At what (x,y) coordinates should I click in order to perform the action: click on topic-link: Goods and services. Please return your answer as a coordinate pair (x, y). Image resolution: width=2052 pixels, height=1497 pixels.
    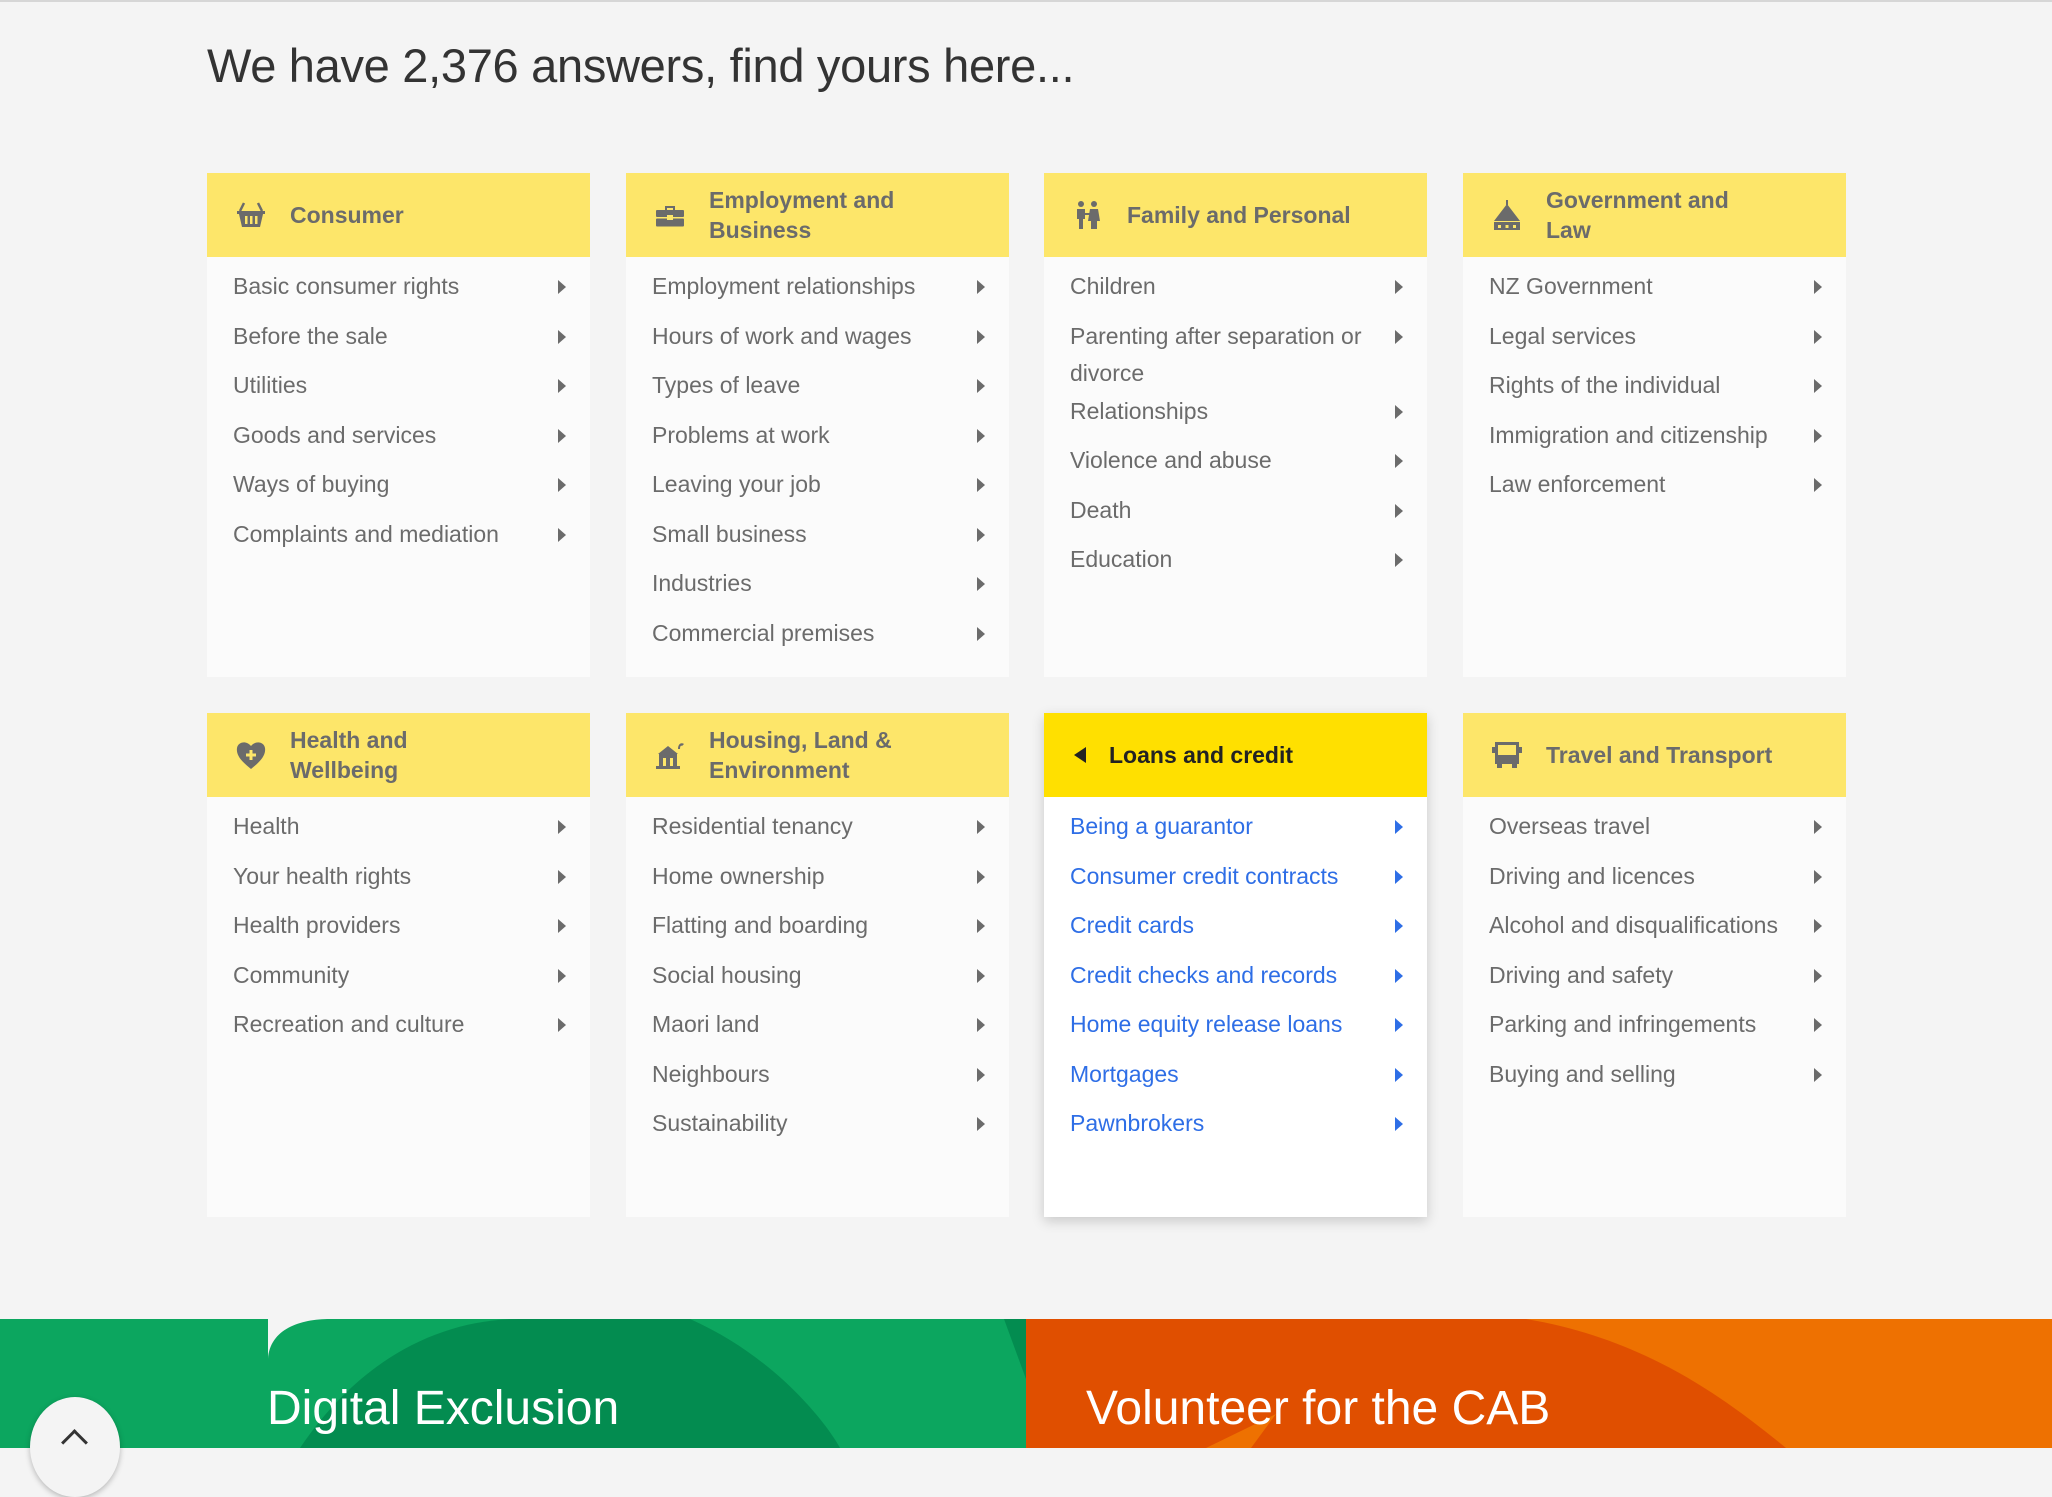
    Looking at the image, I should click on (398, 441).